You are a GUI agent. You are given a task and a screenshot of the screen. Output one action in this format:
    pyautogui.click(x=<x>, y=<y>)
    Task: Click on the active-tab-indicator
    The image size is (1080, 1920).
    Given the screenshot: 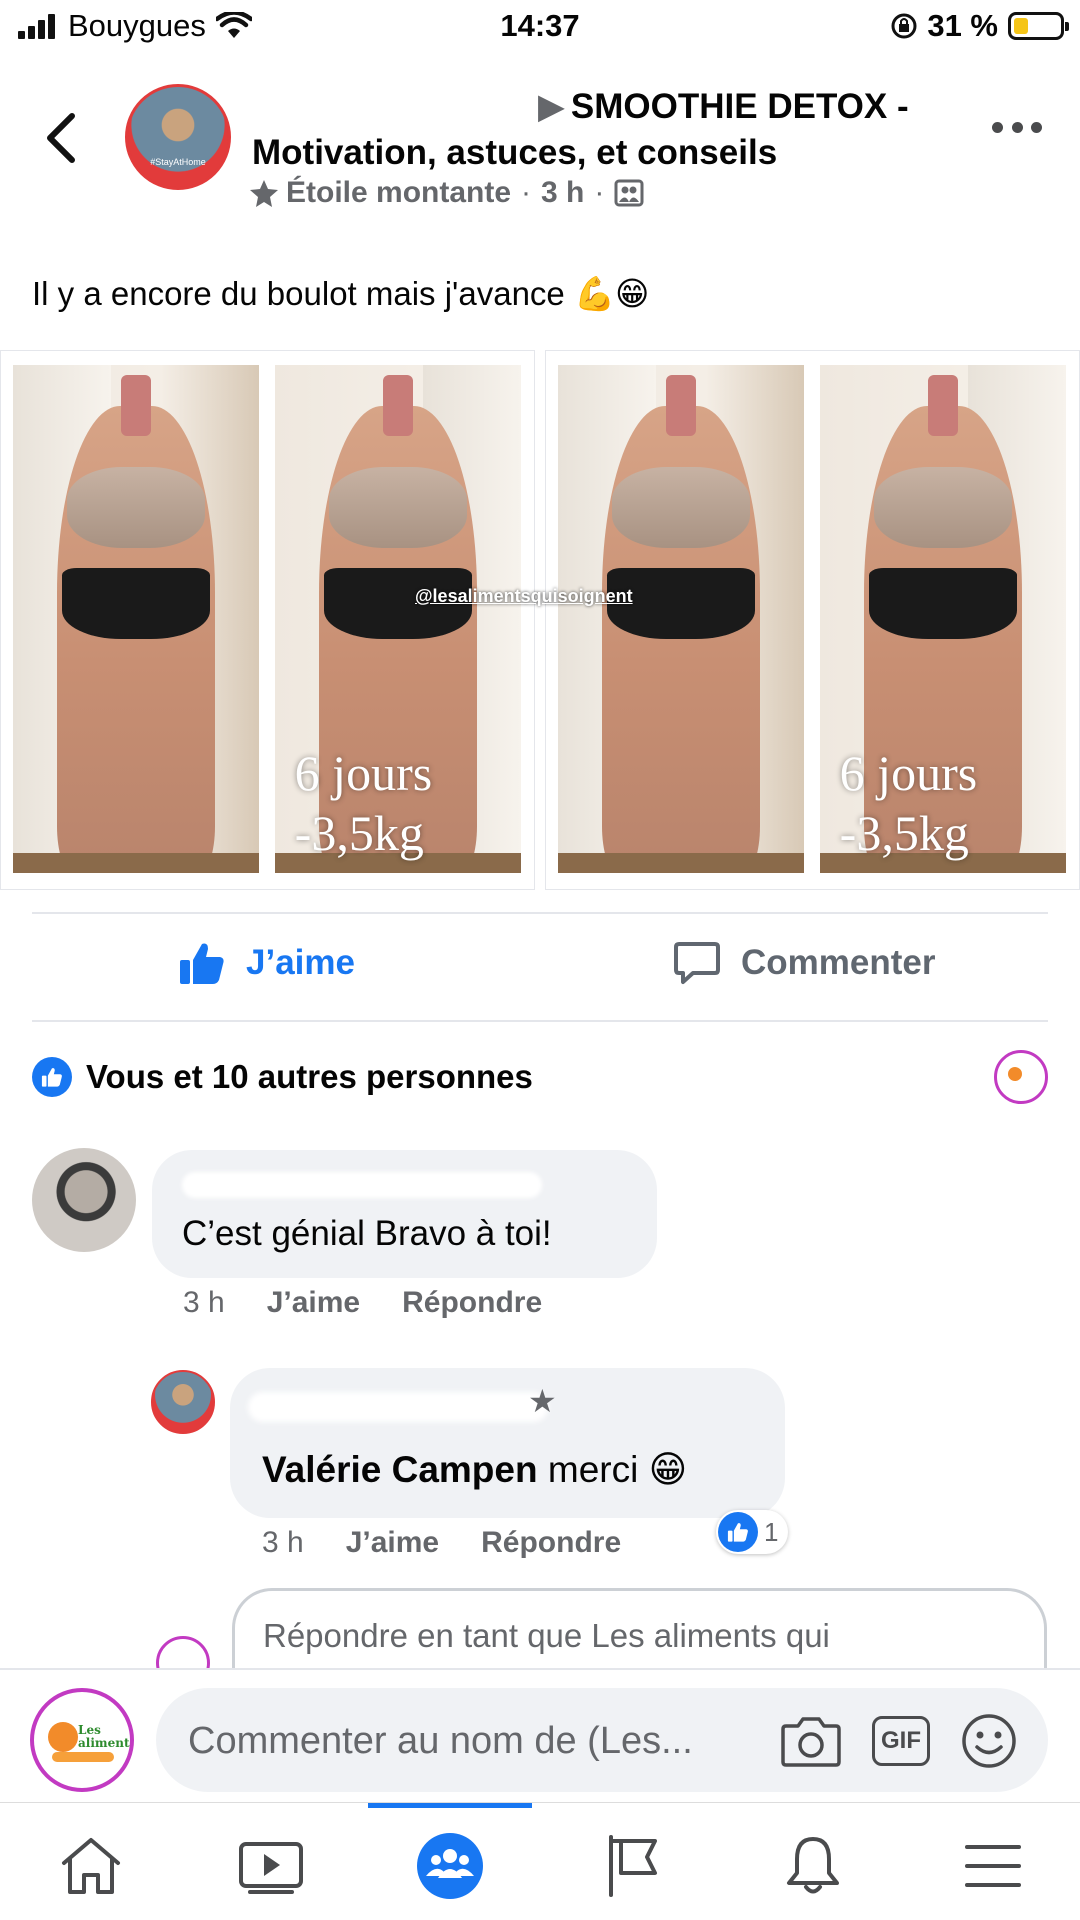 What is the action you would take?
    pyautogui.click(x=450, y=1805)
    